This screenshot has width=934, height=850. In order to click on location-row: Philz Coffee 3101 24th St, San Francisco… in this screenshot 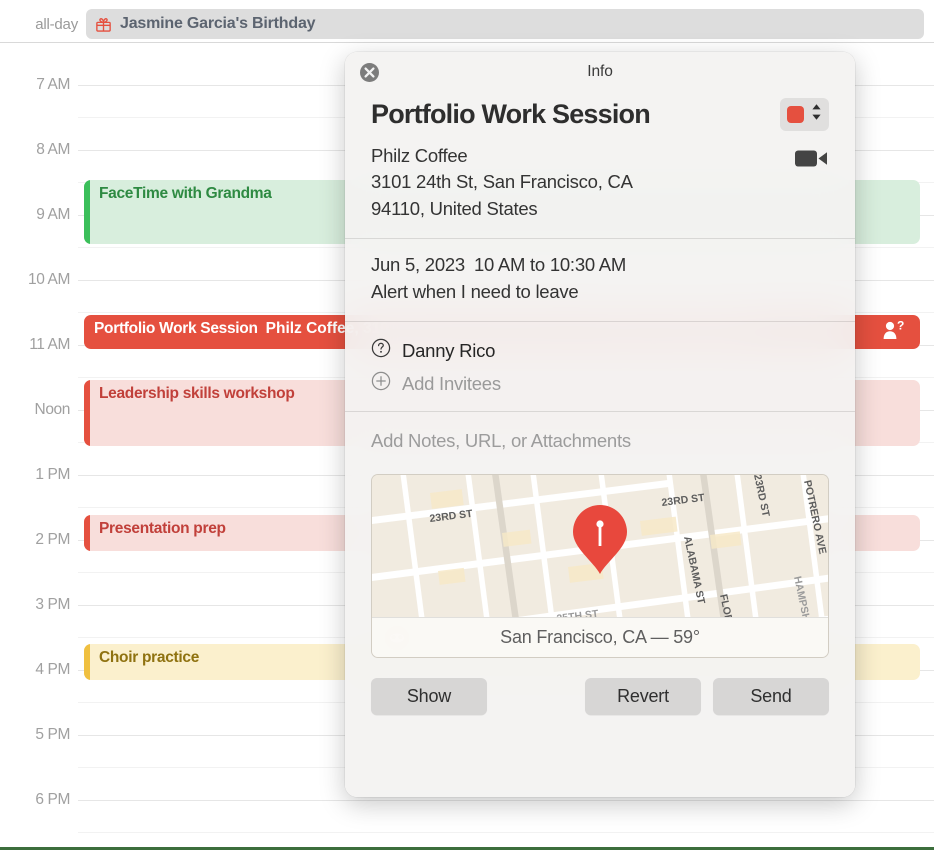, I will do `click(600, 184)`.